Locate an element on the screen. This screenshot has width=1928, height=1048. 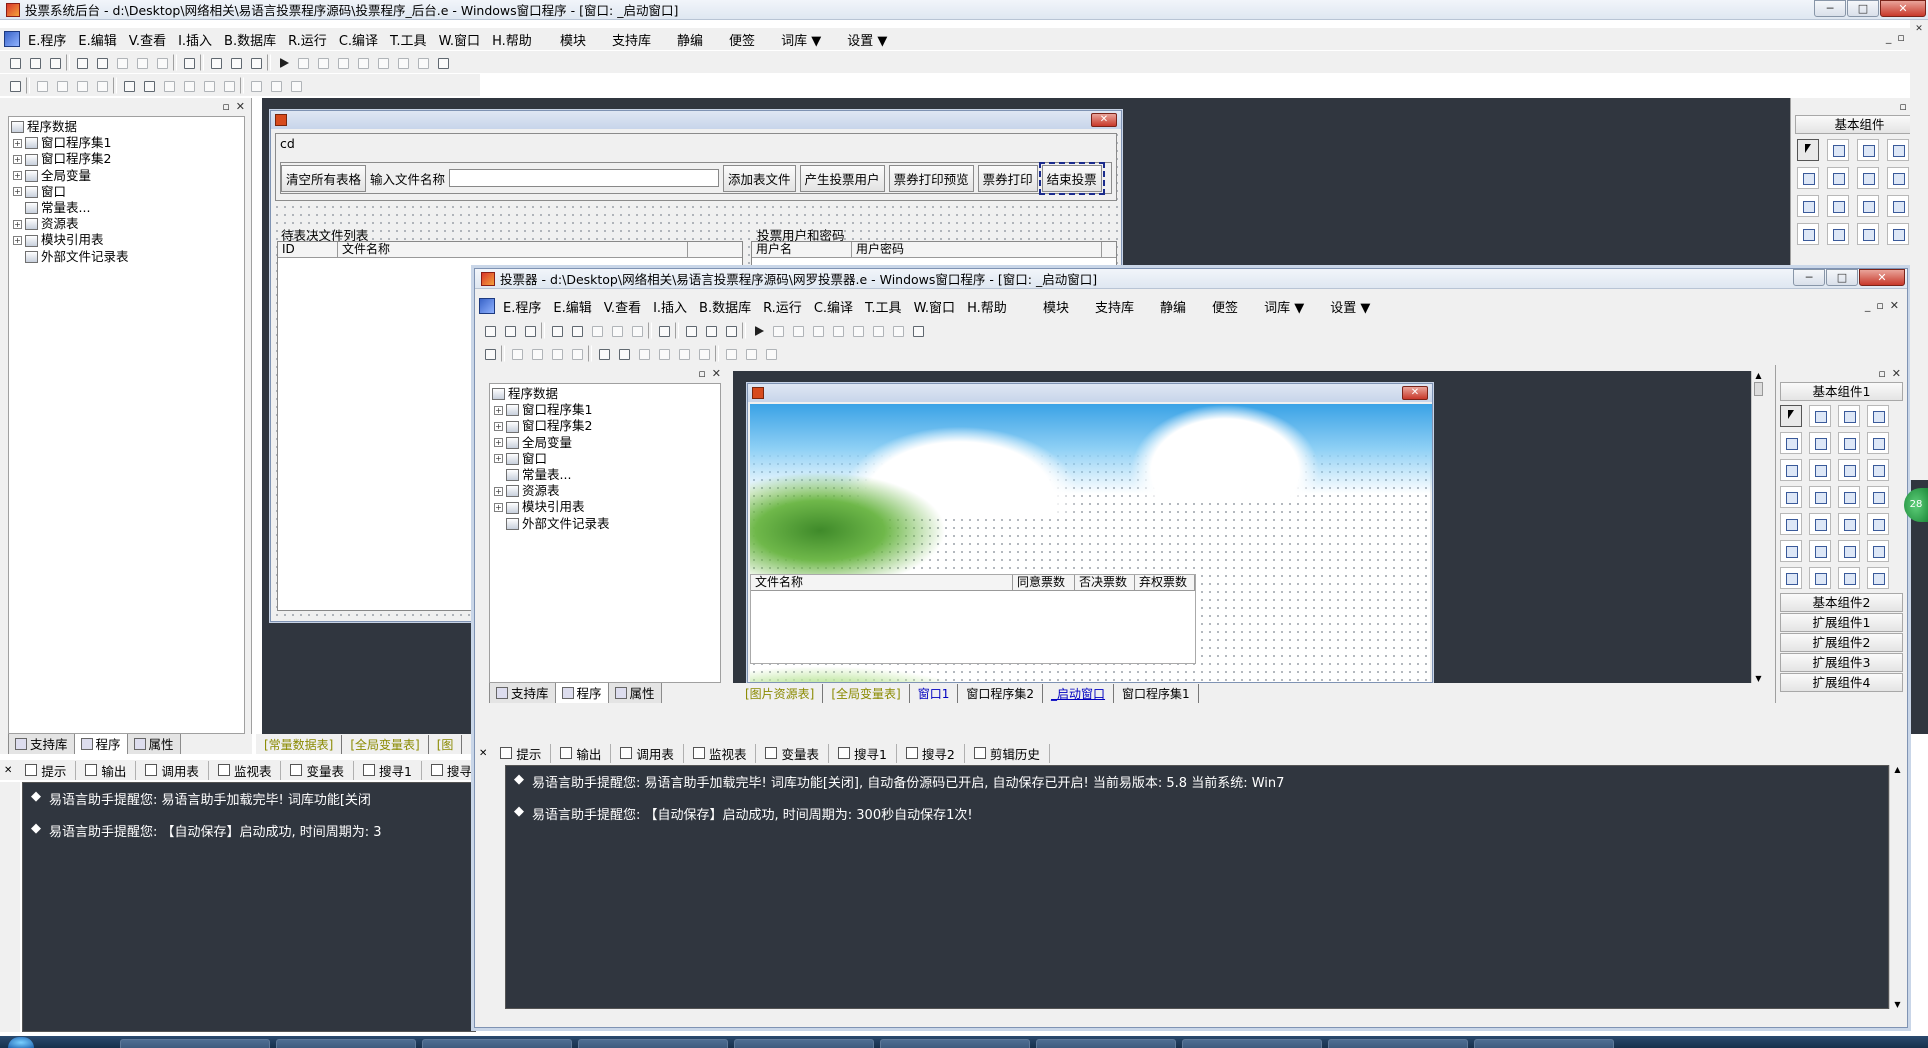
menu-edit: E.编辑 is located at coordinates (572, 306).